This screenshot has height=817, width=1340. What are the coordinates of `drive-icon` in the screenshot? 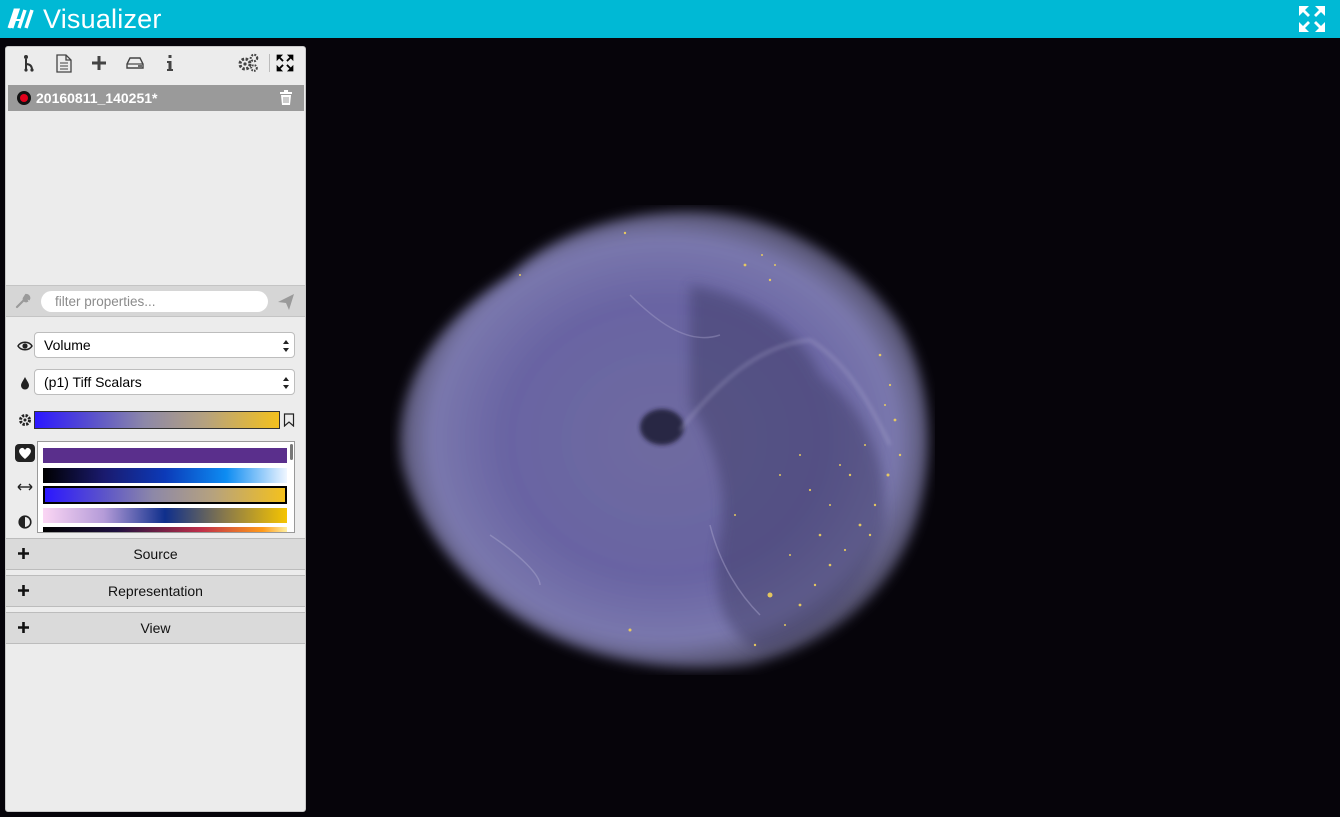 It's located at (135, 63).